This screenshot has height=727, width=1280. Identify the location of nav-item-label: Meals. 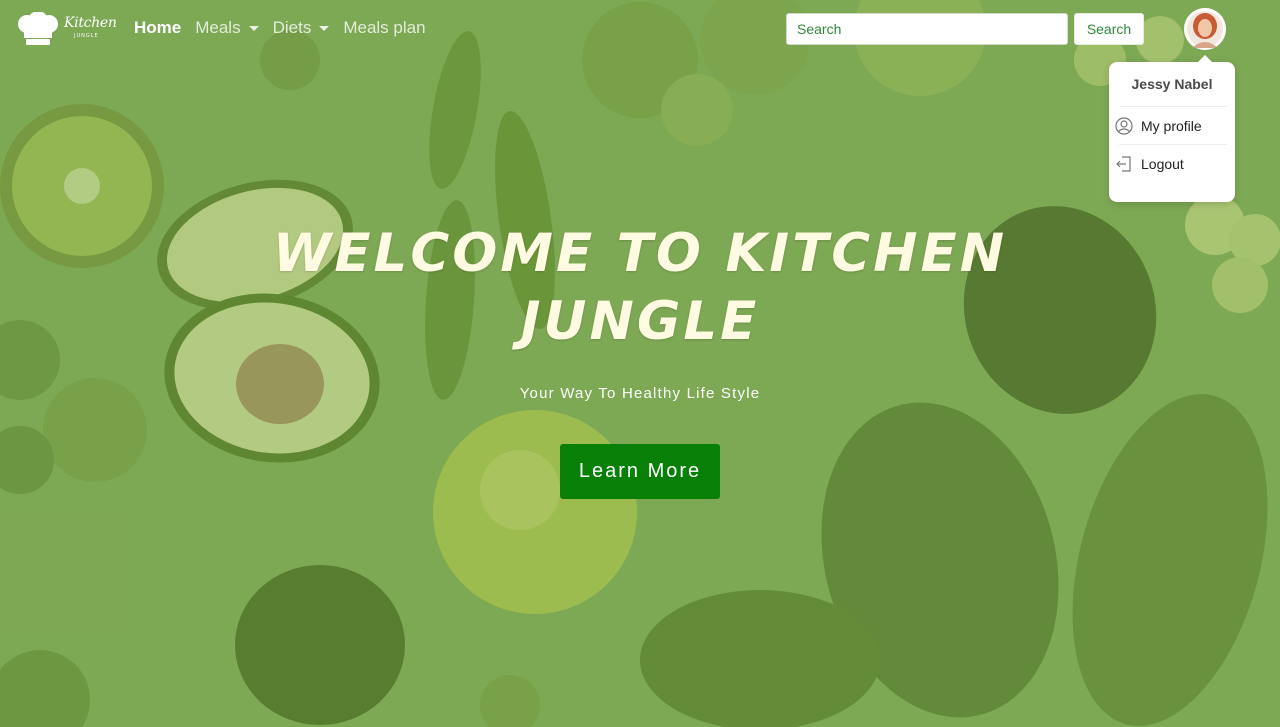
(218, 27).